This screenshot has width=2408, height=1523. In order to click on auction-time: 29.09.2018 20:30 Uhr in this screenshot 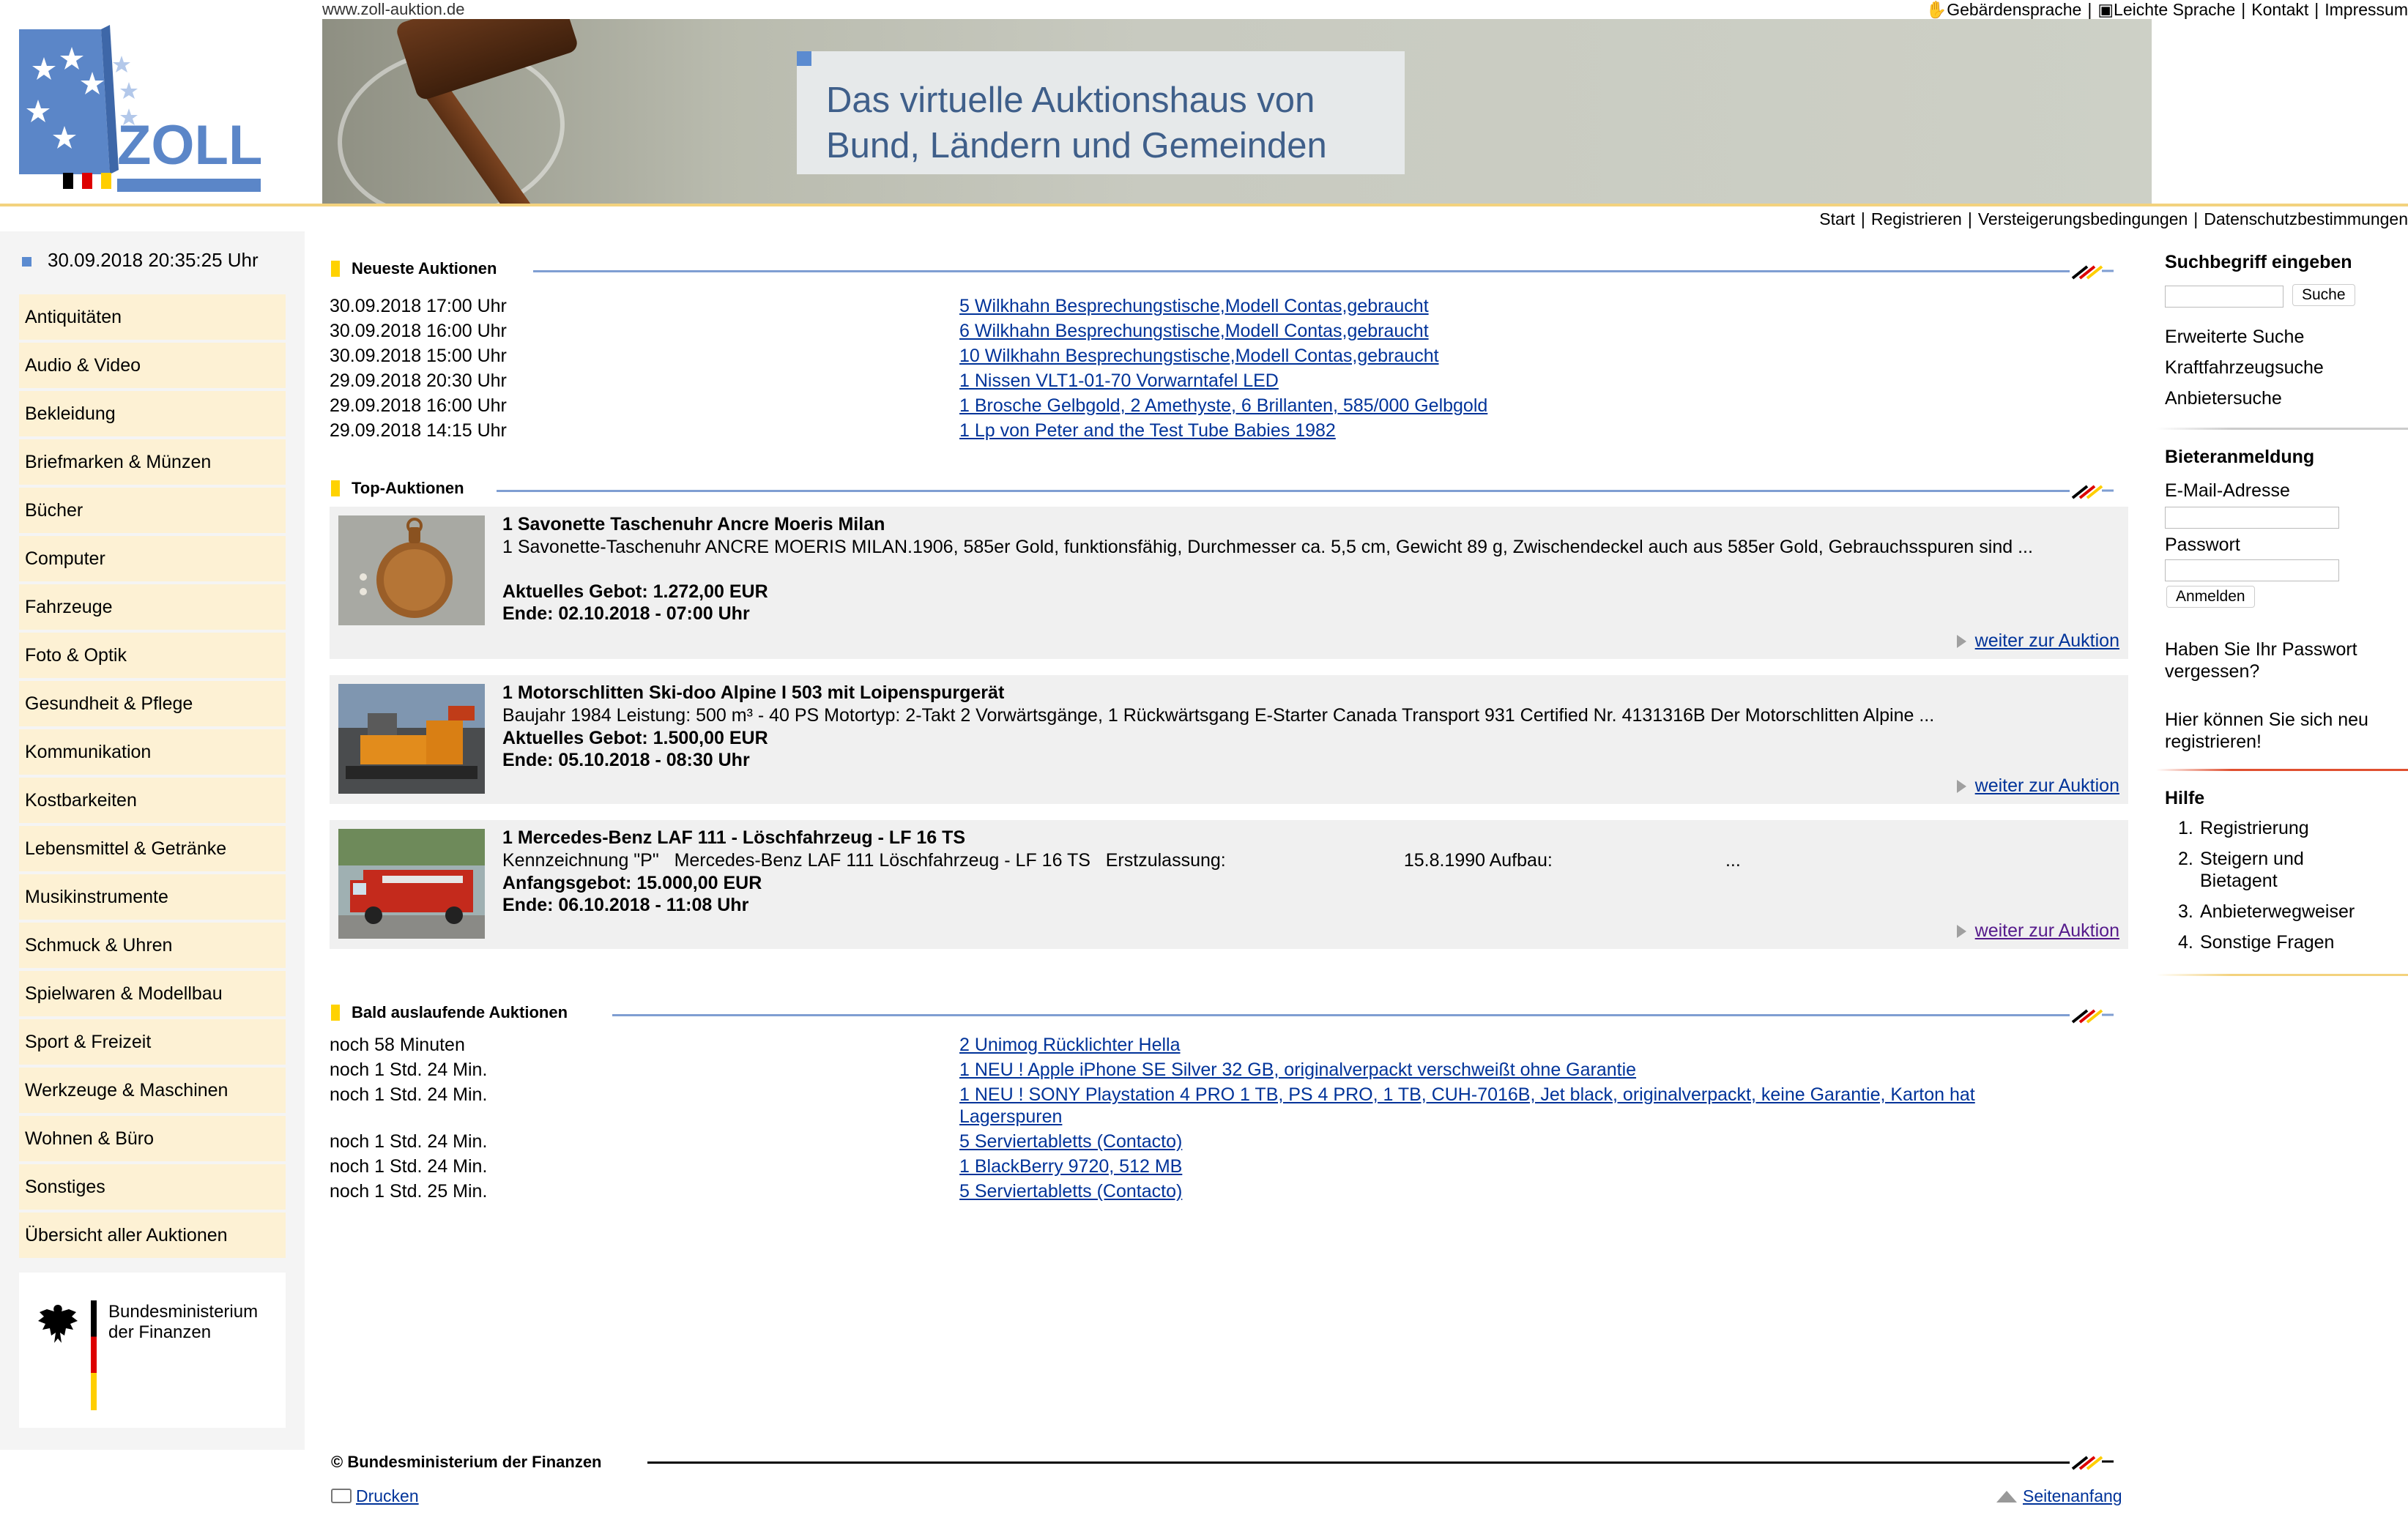, I will do `click(418, 380)`.